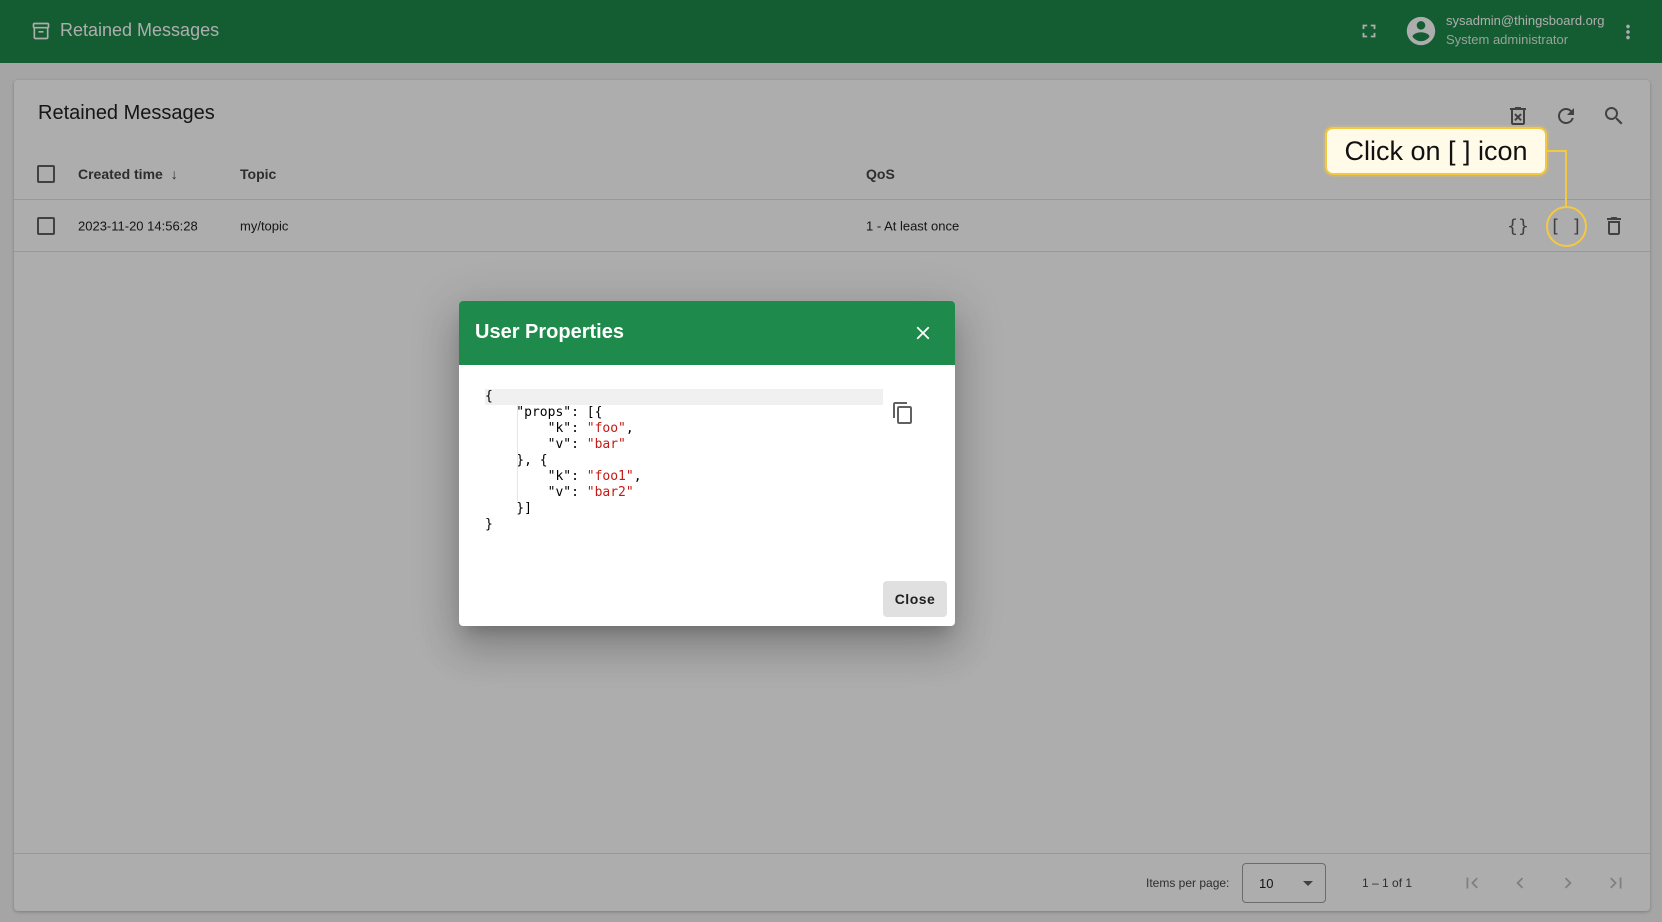  I want to click on json-line: }, so click(489, 524).